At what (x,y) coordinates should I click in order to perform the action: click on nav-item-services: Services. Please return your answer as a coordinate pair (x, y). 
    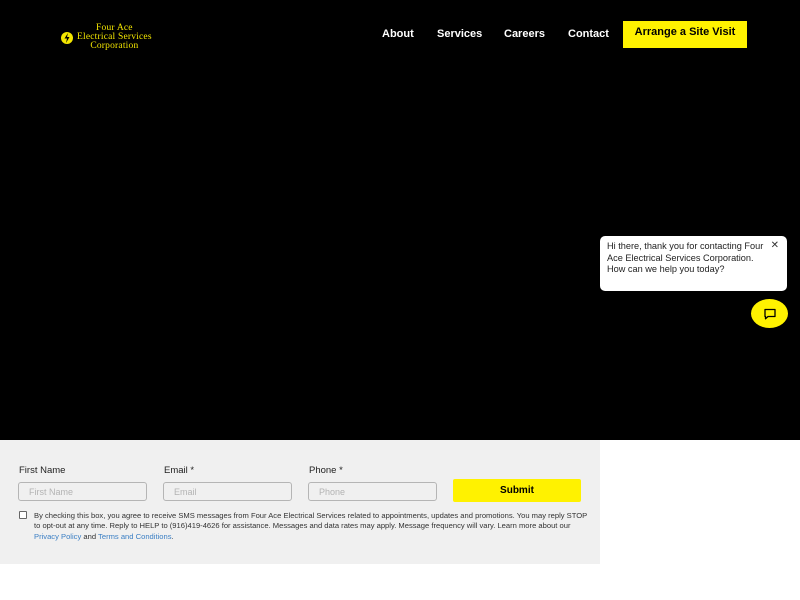
    Looking at the image, I should click on (459, 34).